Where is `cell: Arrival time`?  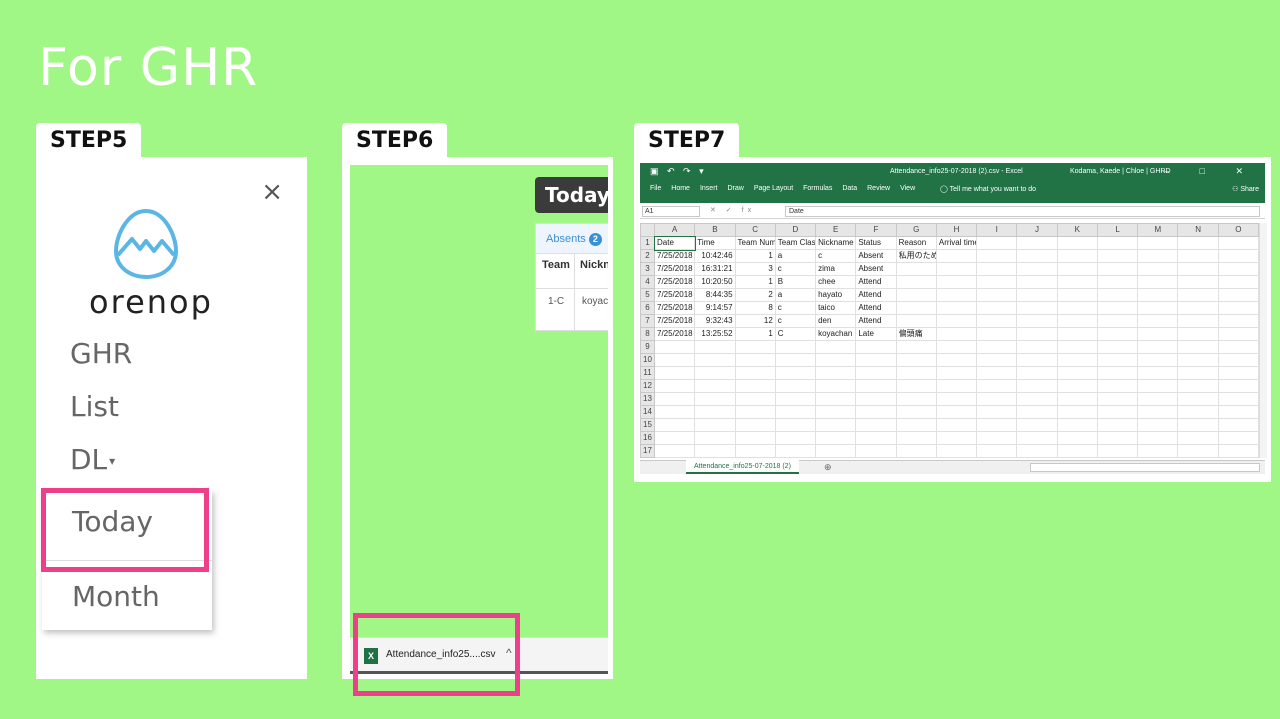
cell: Arrival time is located at coordinates (956, 243).